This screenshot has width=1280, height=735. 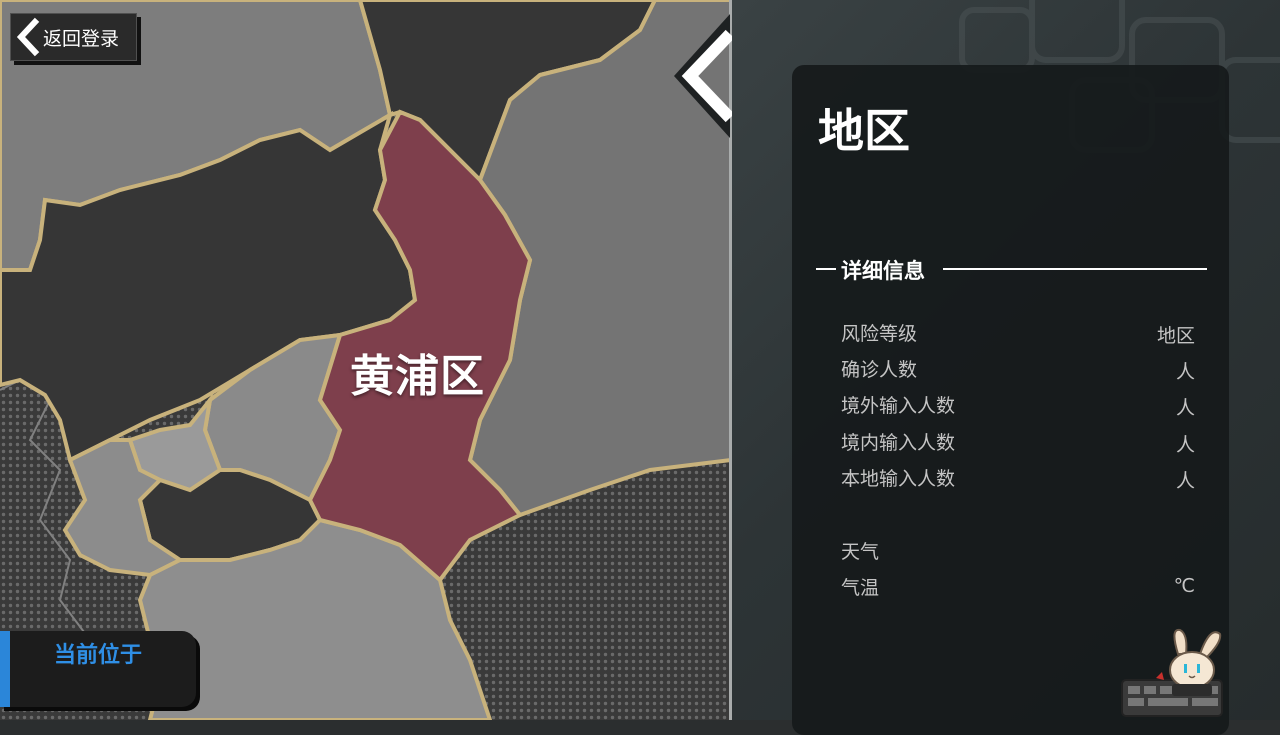 I want to click on row-weather: 天气, so click(x=1021, y=551).